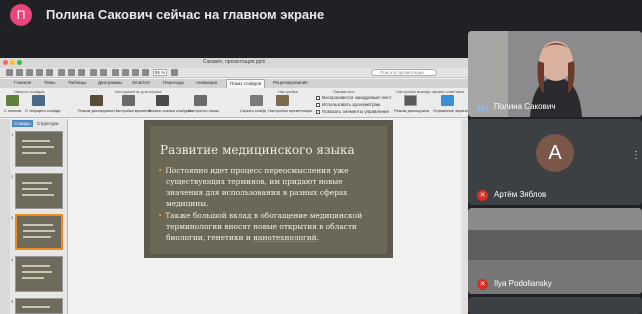 This screenshot has width=642, height=314. What do you see at coordinates (162, 100) in the screenshot?
I see `record-icon` at bounding box center [162, 100].